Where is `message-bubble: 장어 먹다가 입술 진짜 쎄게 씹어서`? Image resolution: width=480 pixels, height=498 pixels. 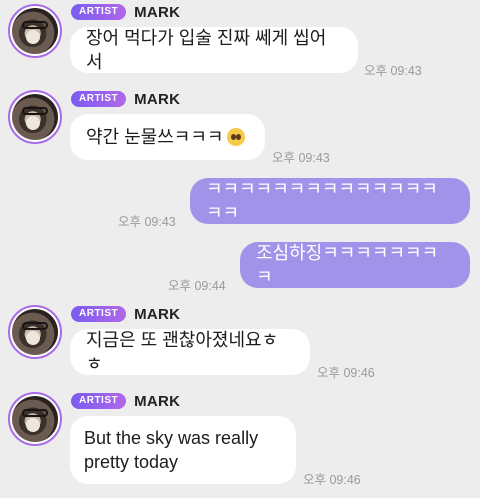
message-bubble: 장어 먹다가 입술 진짜 쎄게 씹어서 is located at coordinates (214, 50).